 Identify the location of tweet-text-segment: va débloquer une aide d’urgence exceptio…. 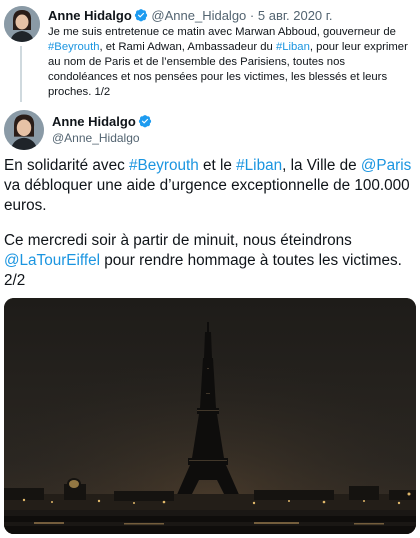
(207, 195).